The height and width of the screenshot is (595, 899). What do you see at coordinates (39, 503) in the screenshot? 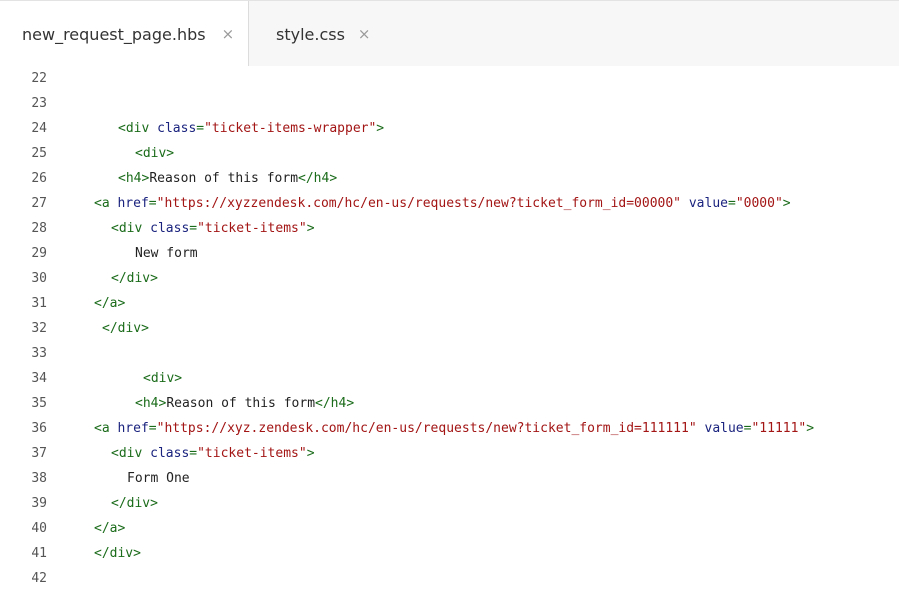
I see `line-number: 39` at bounding box center [39, 503].